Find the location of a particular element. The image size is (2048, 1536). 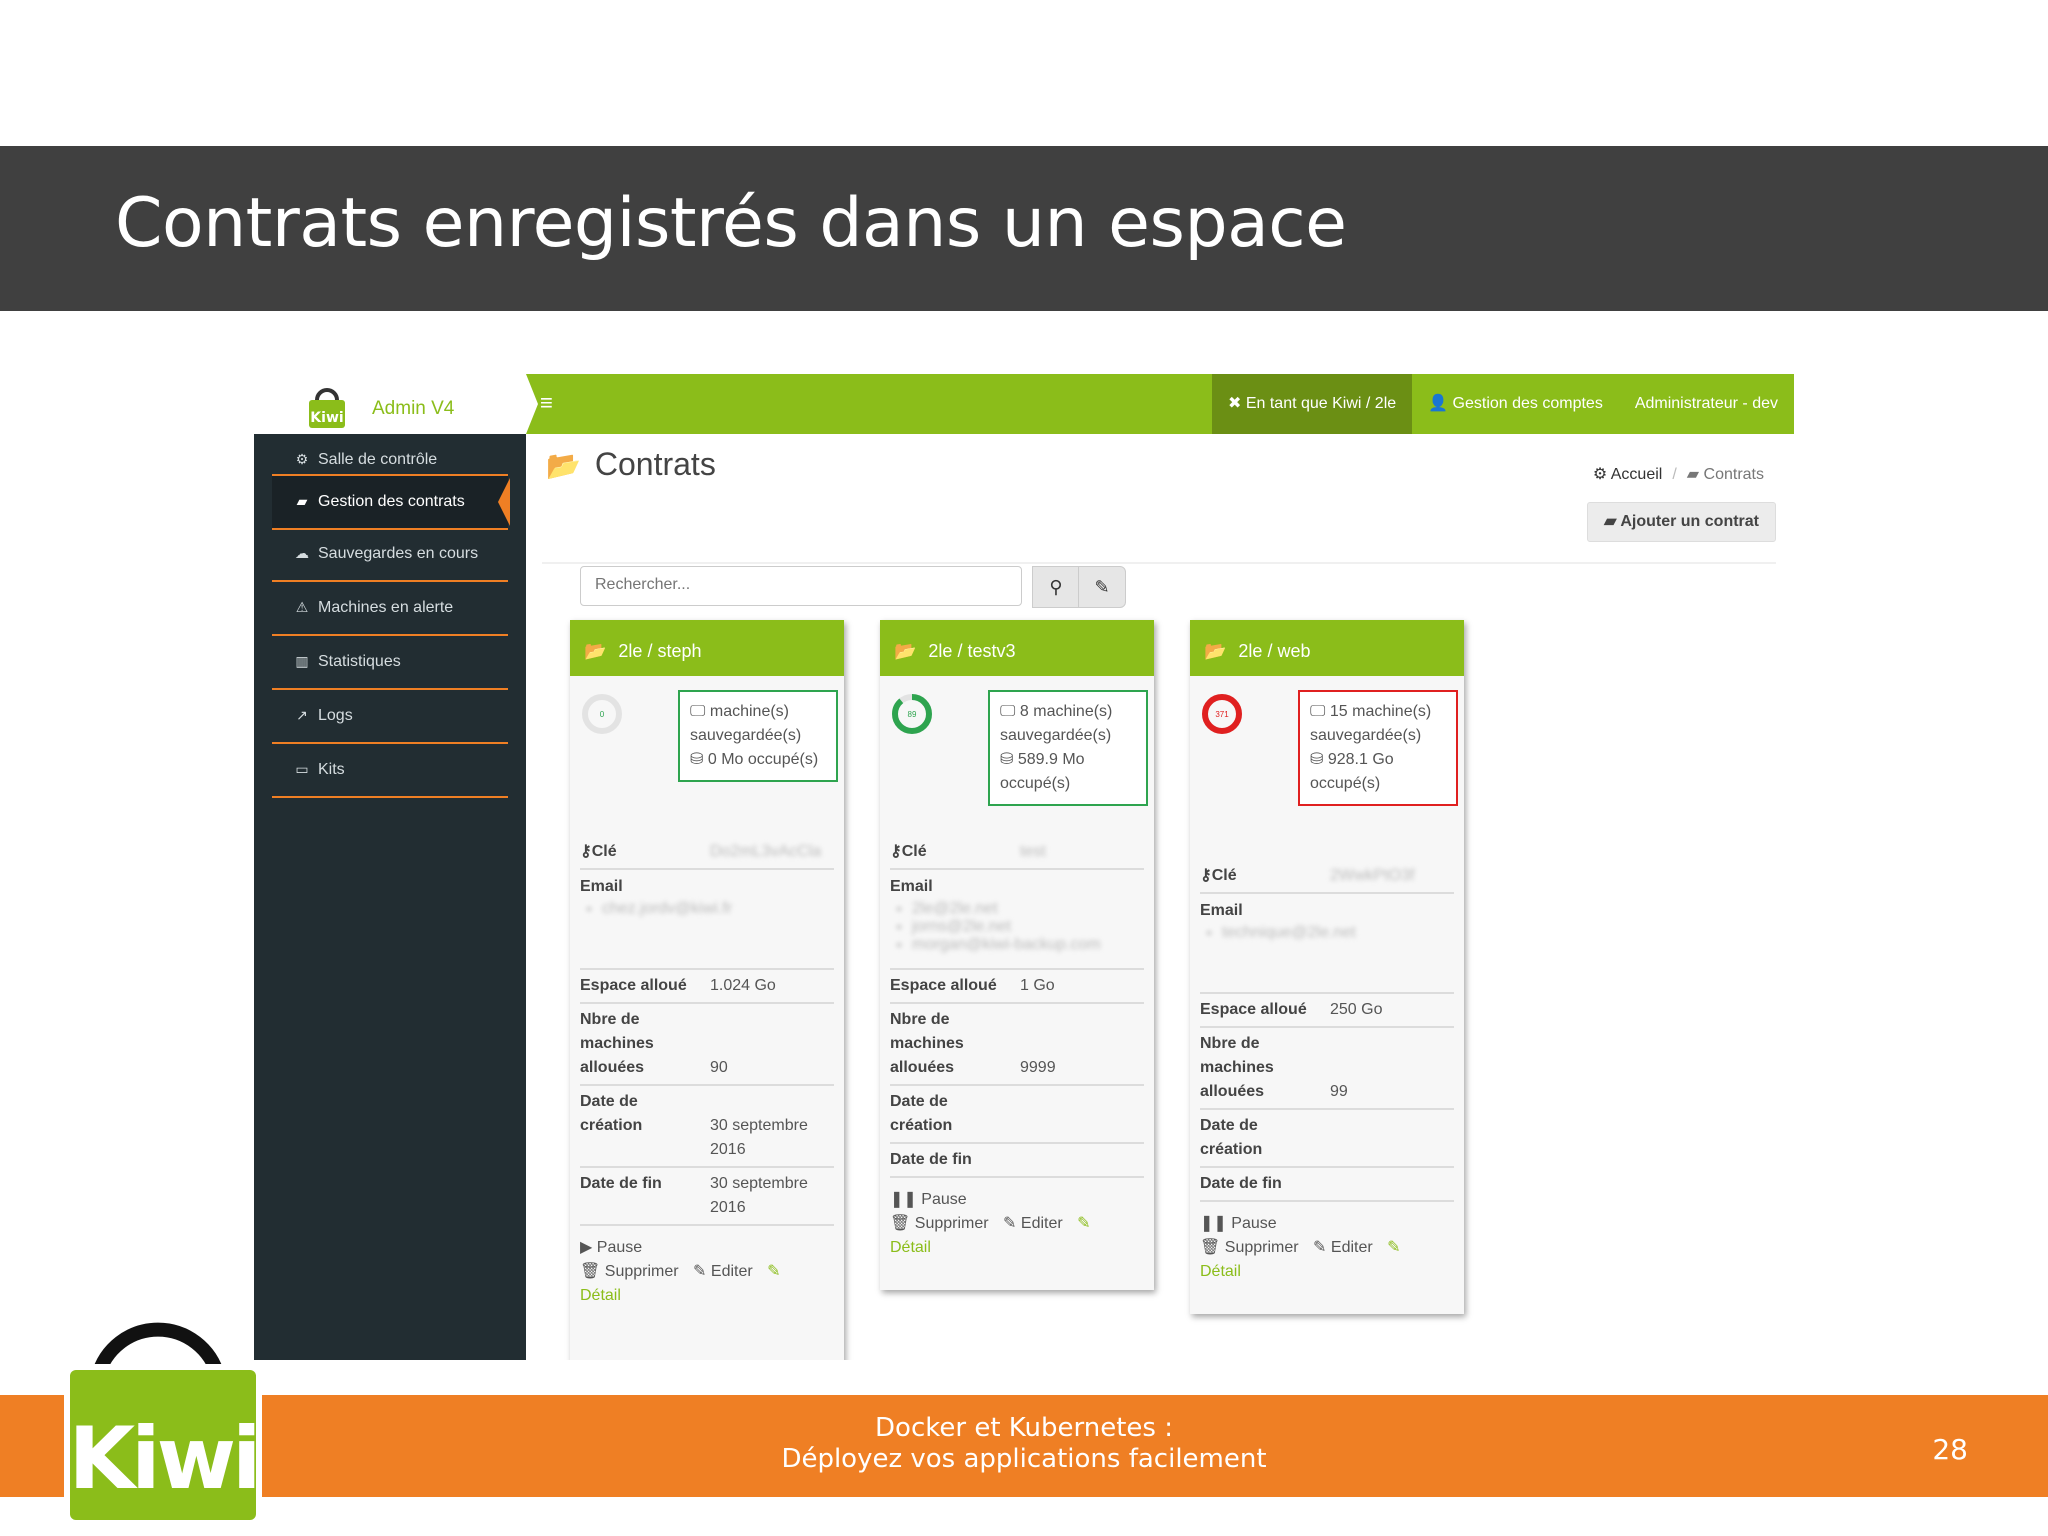

search-input is located at coordinates (830, 585).